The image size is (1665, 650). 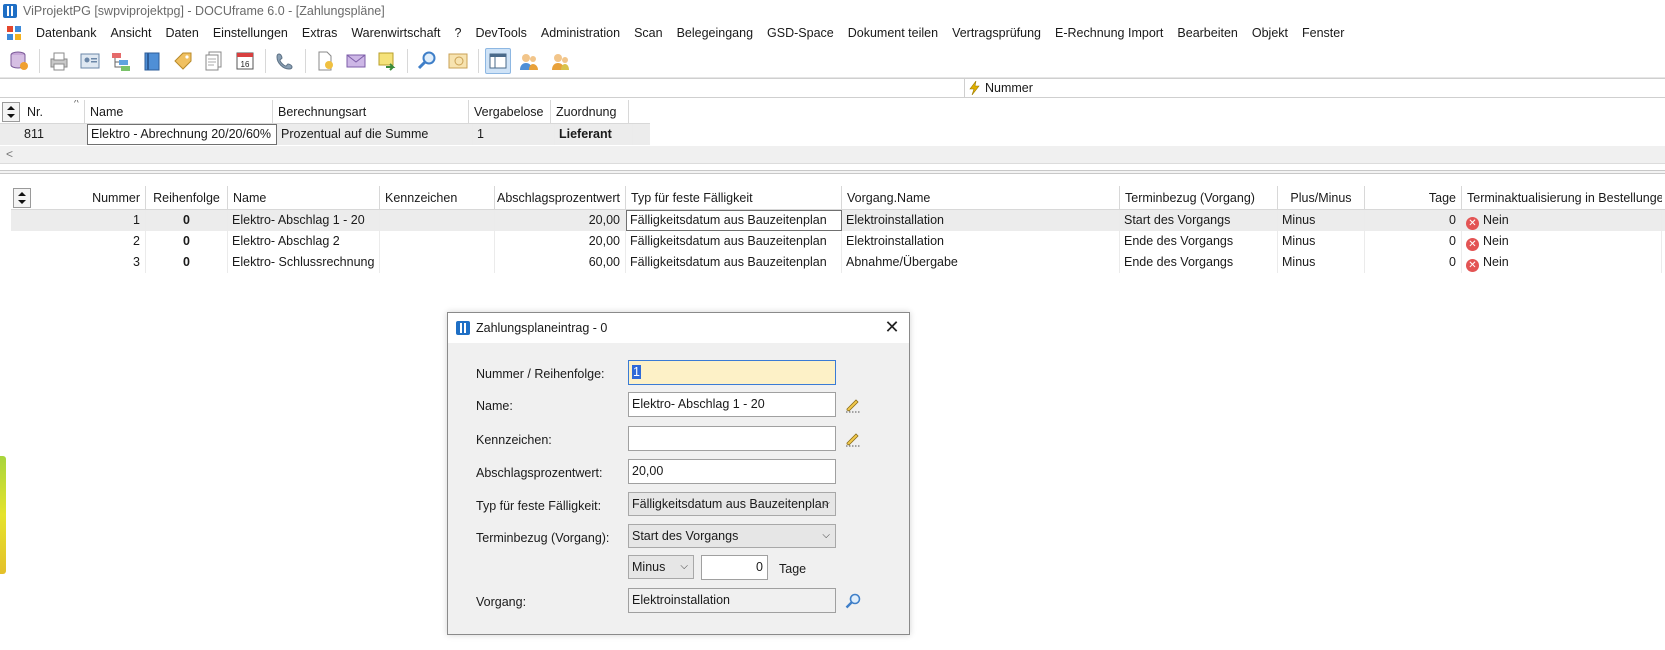 I want to click on terminbezug-select: Start des Vorgangs ⌵, so click(x=732, y=536).